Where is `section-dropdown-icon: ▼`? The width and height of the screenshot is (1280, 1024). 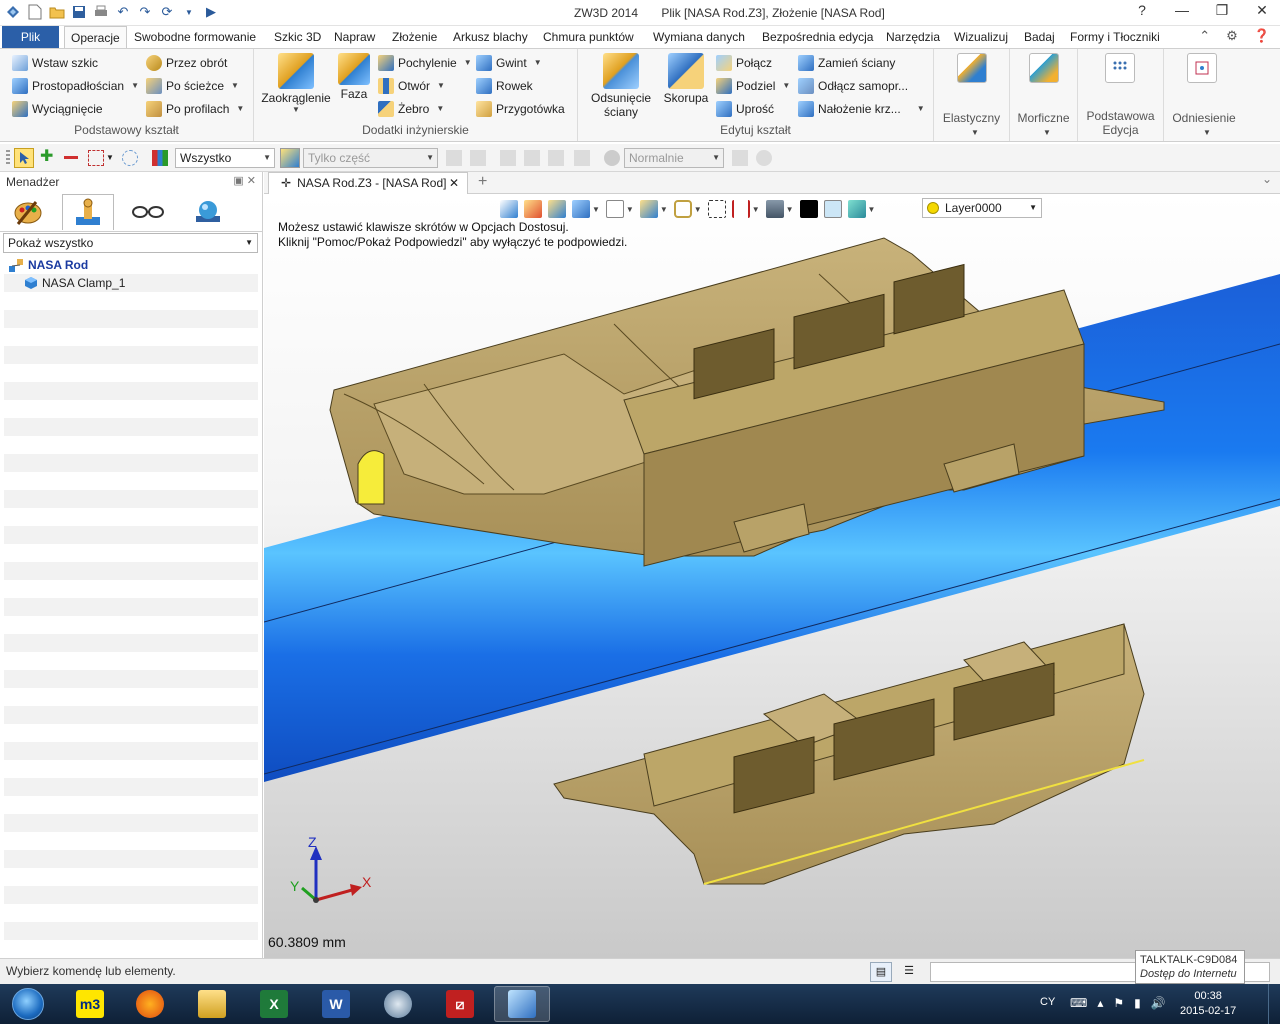 section-dropdown-icon: ▼ is located at coordinates (756, 209).